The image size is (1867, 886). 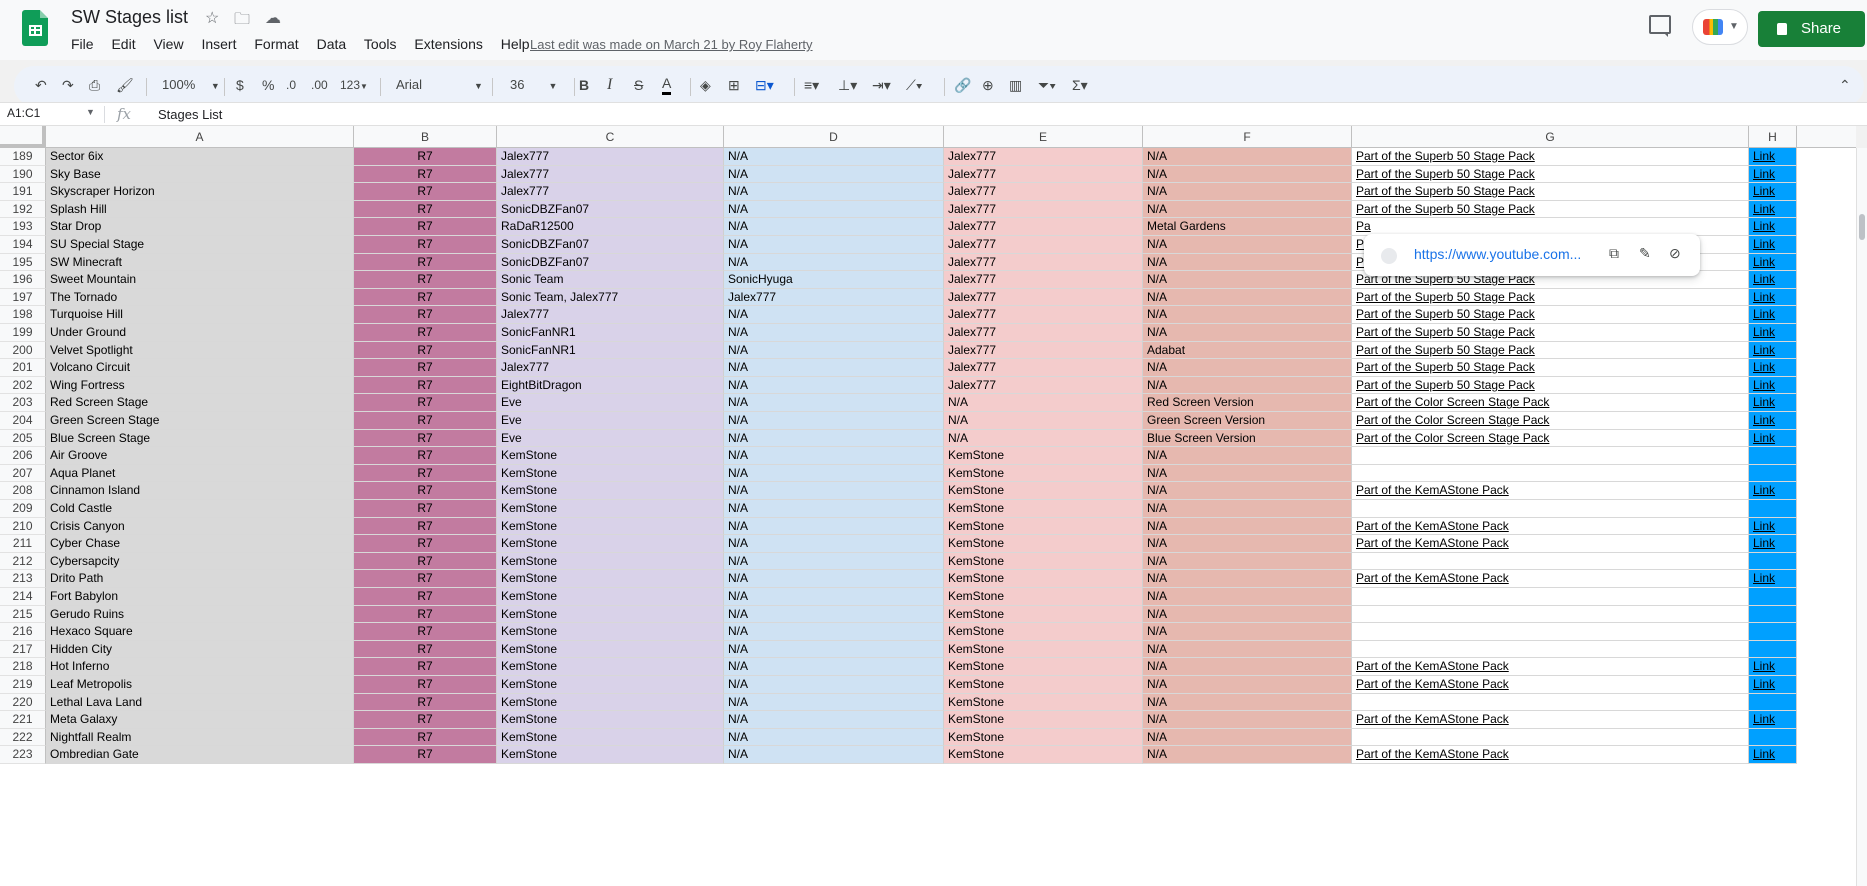 I want to click on cell-a: Drito Path, so click(x=200, y=579).